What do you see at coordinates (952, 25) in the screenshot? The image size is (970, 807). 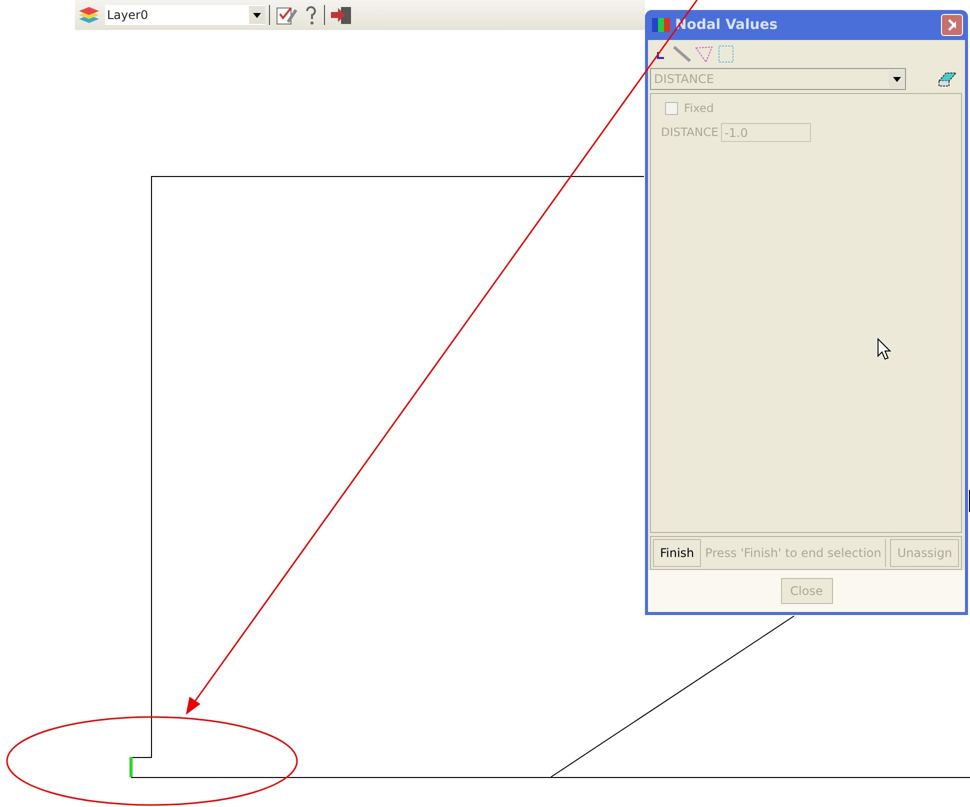 I see `close-icon` at bounding box center [952, 25].